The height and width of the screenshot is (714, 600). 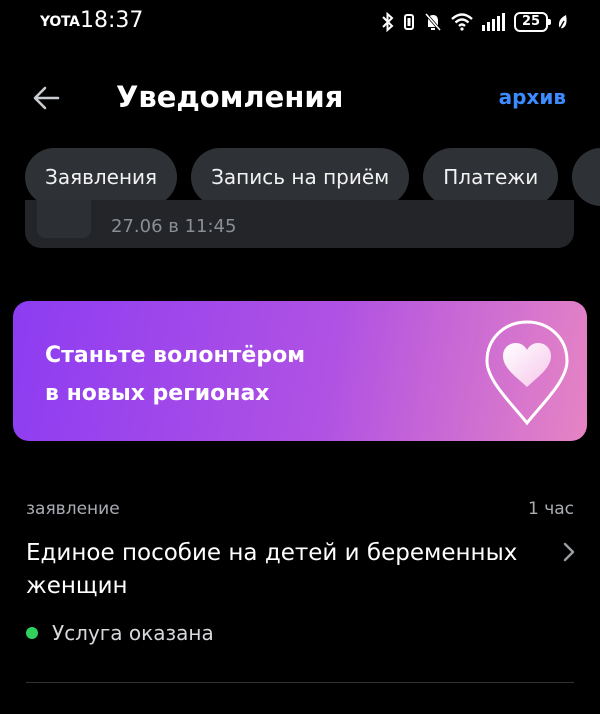 I want to click on battery-icon: 25, so click(x=532, y=22).